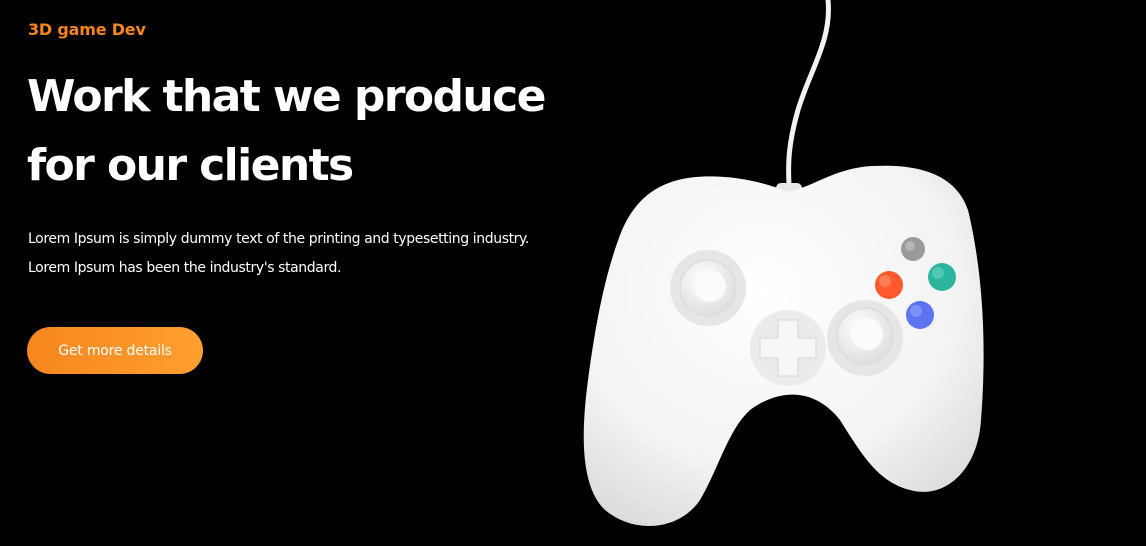  I want to click on get-more-details-button: Get more details, so click(115, 350).